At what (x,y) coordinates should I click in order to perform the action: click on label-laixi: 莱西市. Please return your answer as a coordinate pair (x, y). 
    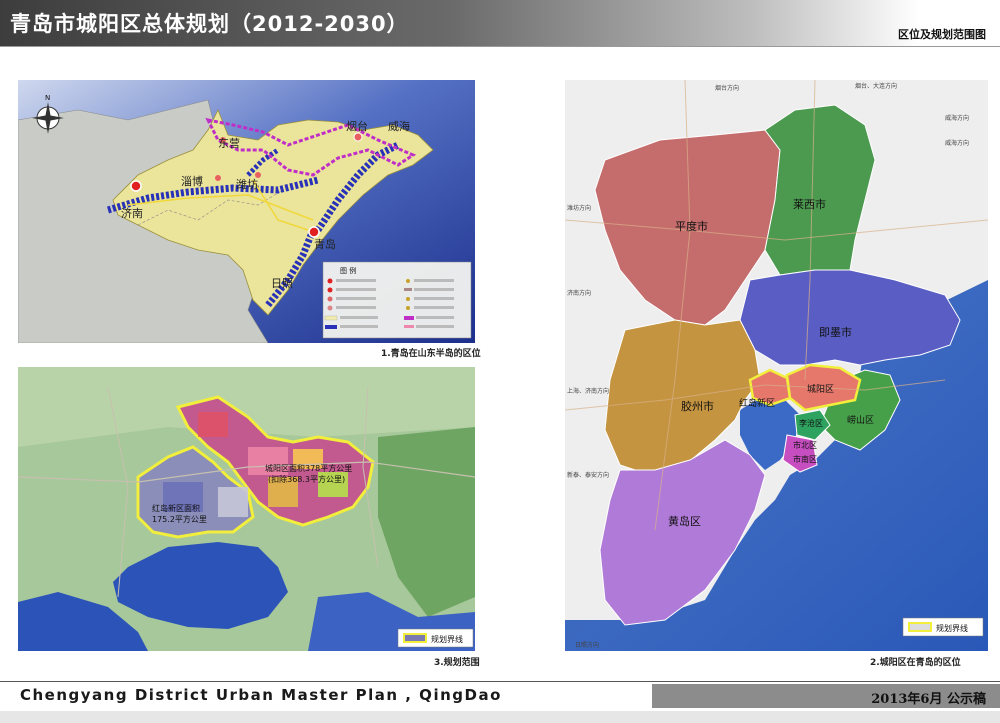
    Looking at the image, I should click on (809, 204).